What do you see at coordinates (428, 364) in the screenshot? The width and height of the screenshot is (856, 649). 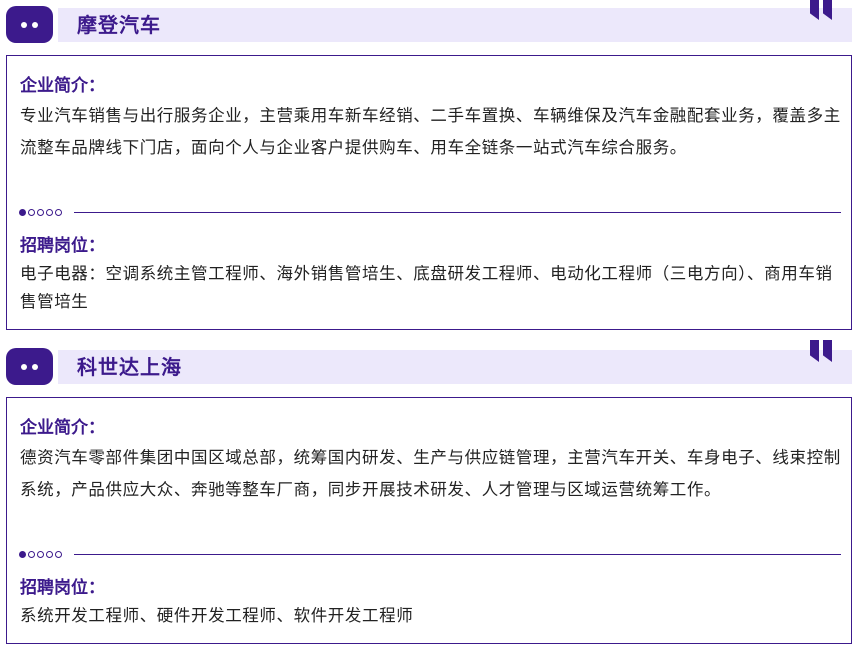 I see `company-header: 科世达上海` at bounding box center [428, 364].